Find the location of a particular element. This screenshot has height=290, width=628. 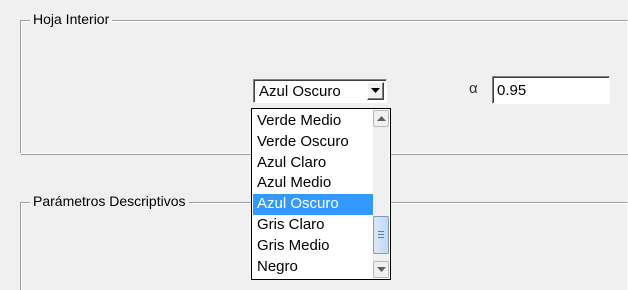

combo-dropdown-button is located at coordinates (375, 91).